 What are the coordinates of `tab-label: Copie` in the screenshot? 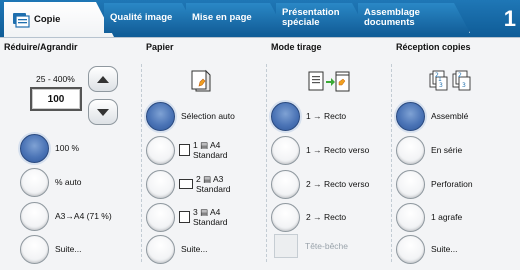 It's located at (47, 19).